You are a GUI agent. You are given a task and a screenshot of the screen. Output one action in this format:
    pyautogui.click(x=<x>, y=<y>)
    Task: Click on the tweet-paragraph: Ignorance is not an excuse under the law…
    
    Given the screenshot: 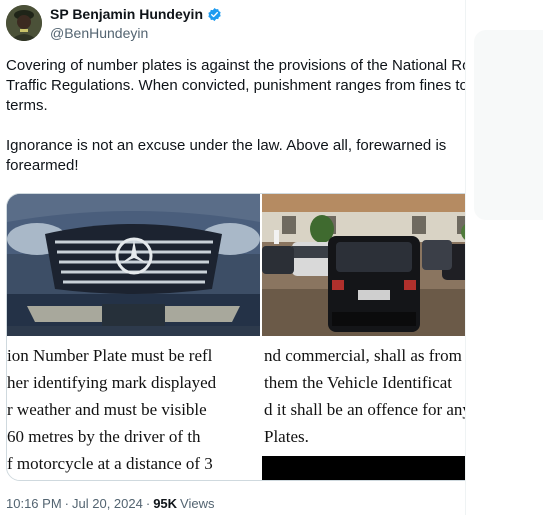 What is the action you would take?
    pyautogui.click(x=228, y=155)
    